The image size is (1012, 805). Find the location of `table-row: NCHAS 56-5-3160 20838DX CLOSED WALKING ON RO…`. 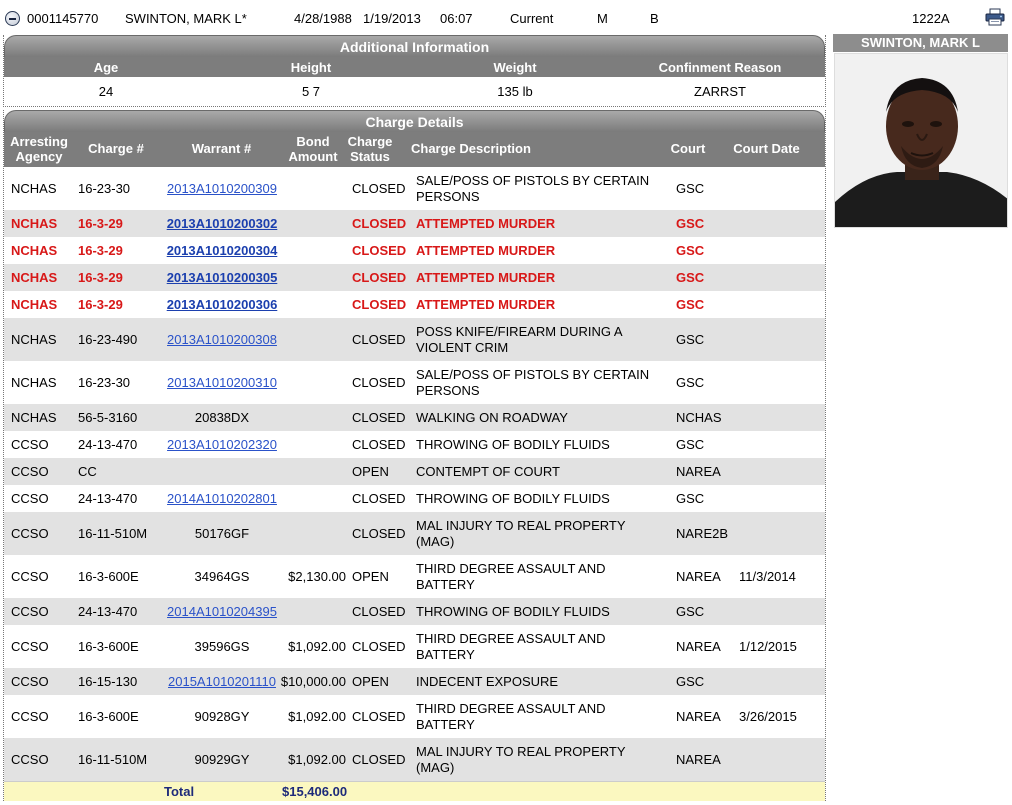

table-row: NCHAS 56-5-3160 20838DX CLOSED WALKING ON RO… is located at coordinates (414, 417).